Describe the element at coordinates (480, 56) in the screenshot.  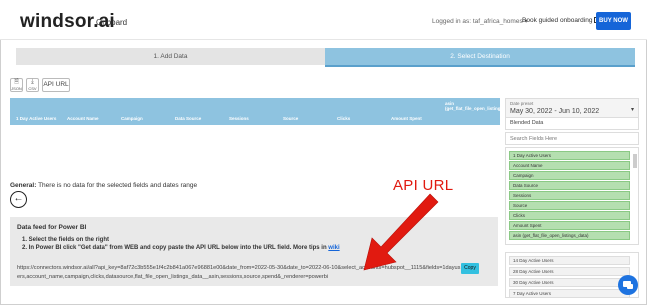
I see `step-select-destination: 2. Select Destination` at that location.